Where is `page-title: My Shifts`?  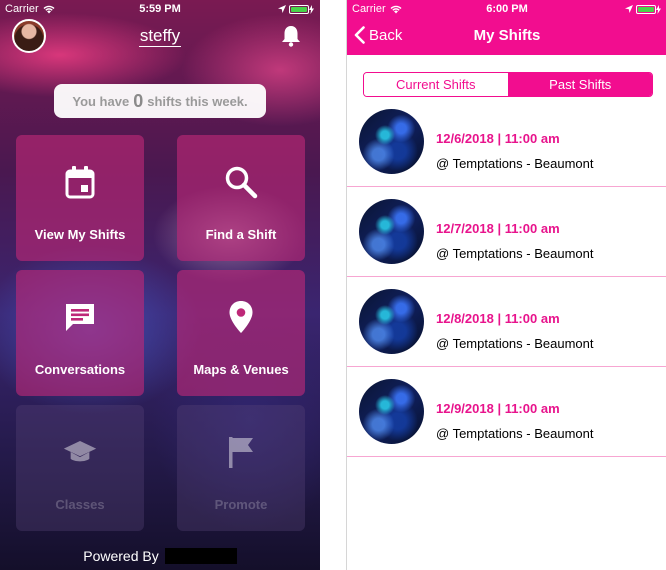 page-title: My Shifts is located at coordinates (507, 35).